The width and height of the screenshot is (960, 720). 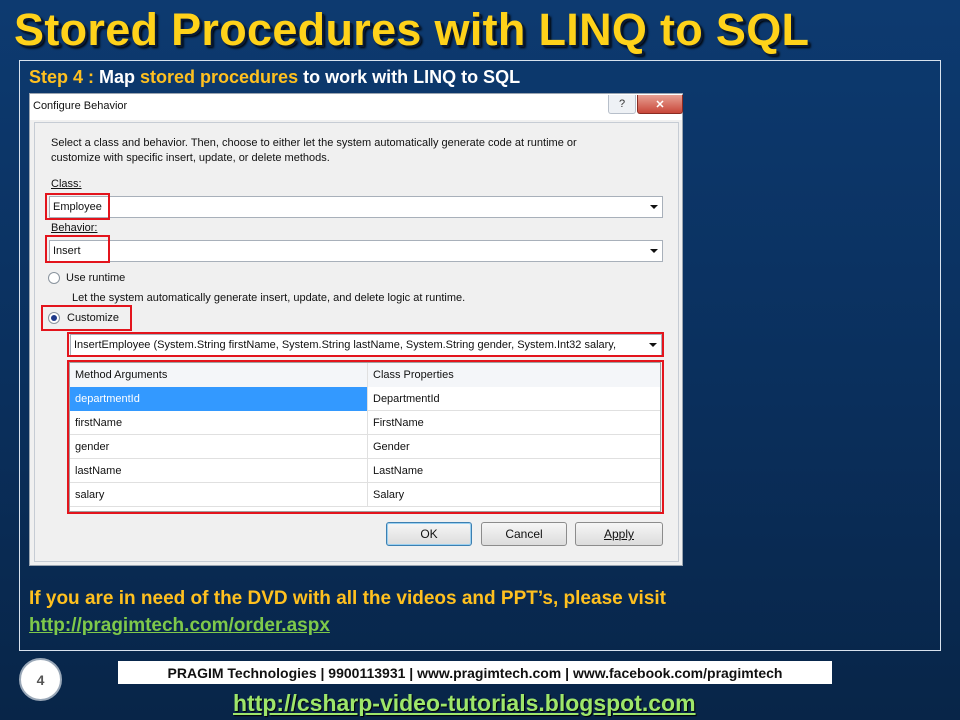 What do you see at coordinates (429, 534) in the screenshot?
I see `ok-button: OK` at bounding box center [429, 534].